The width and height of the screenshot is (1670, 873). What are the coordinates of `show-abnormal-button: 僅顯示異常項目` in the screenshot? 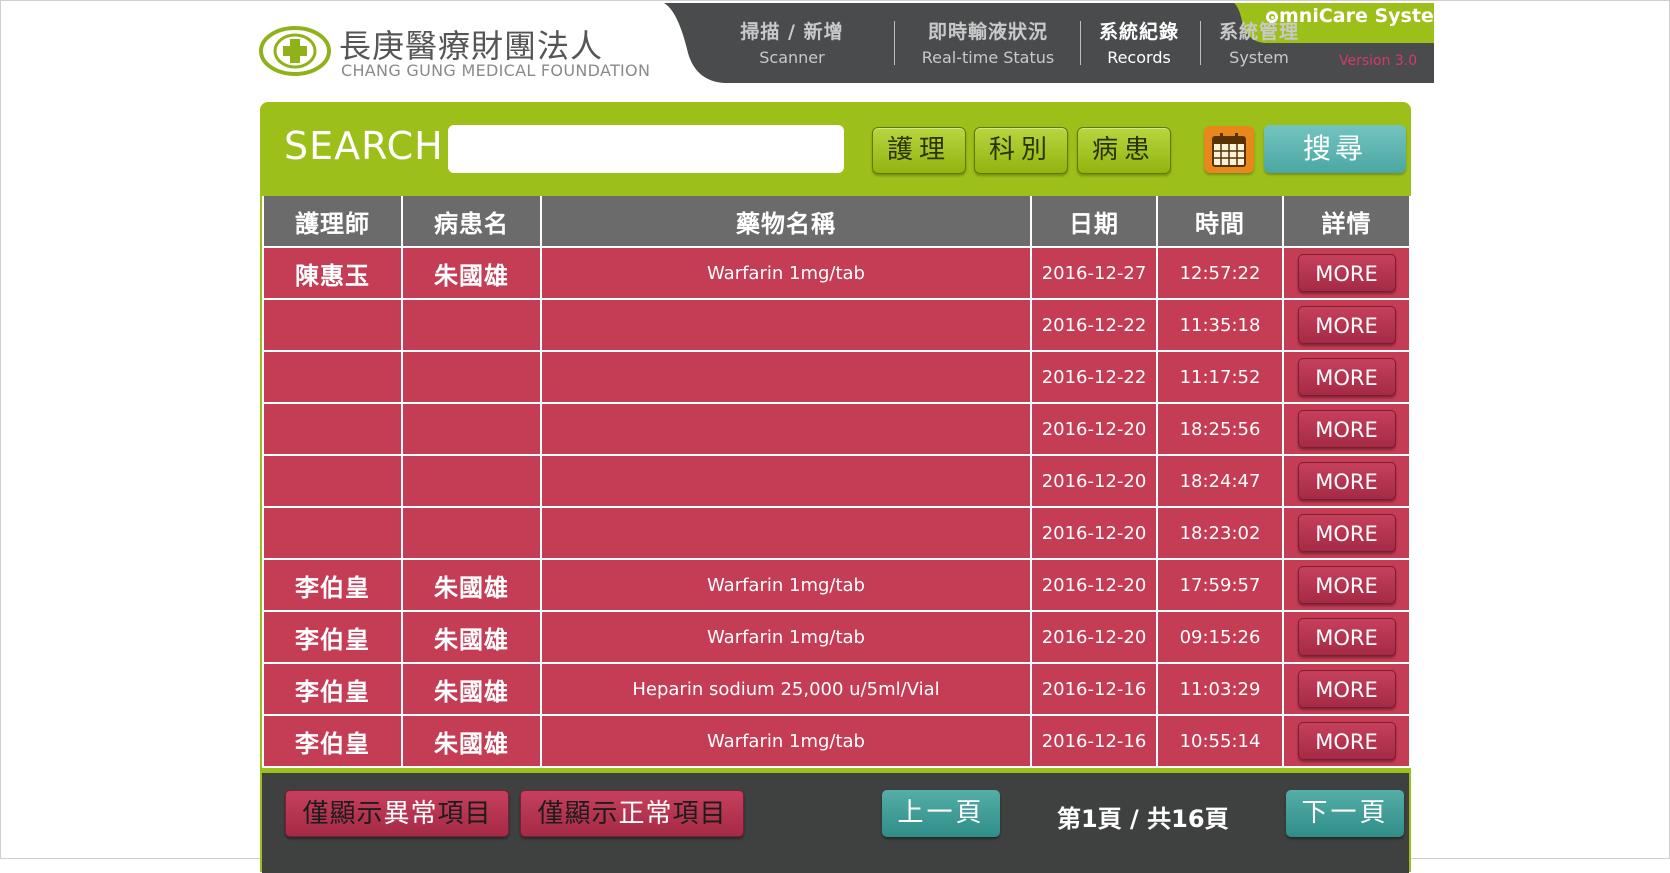 It's located at (397, 813).